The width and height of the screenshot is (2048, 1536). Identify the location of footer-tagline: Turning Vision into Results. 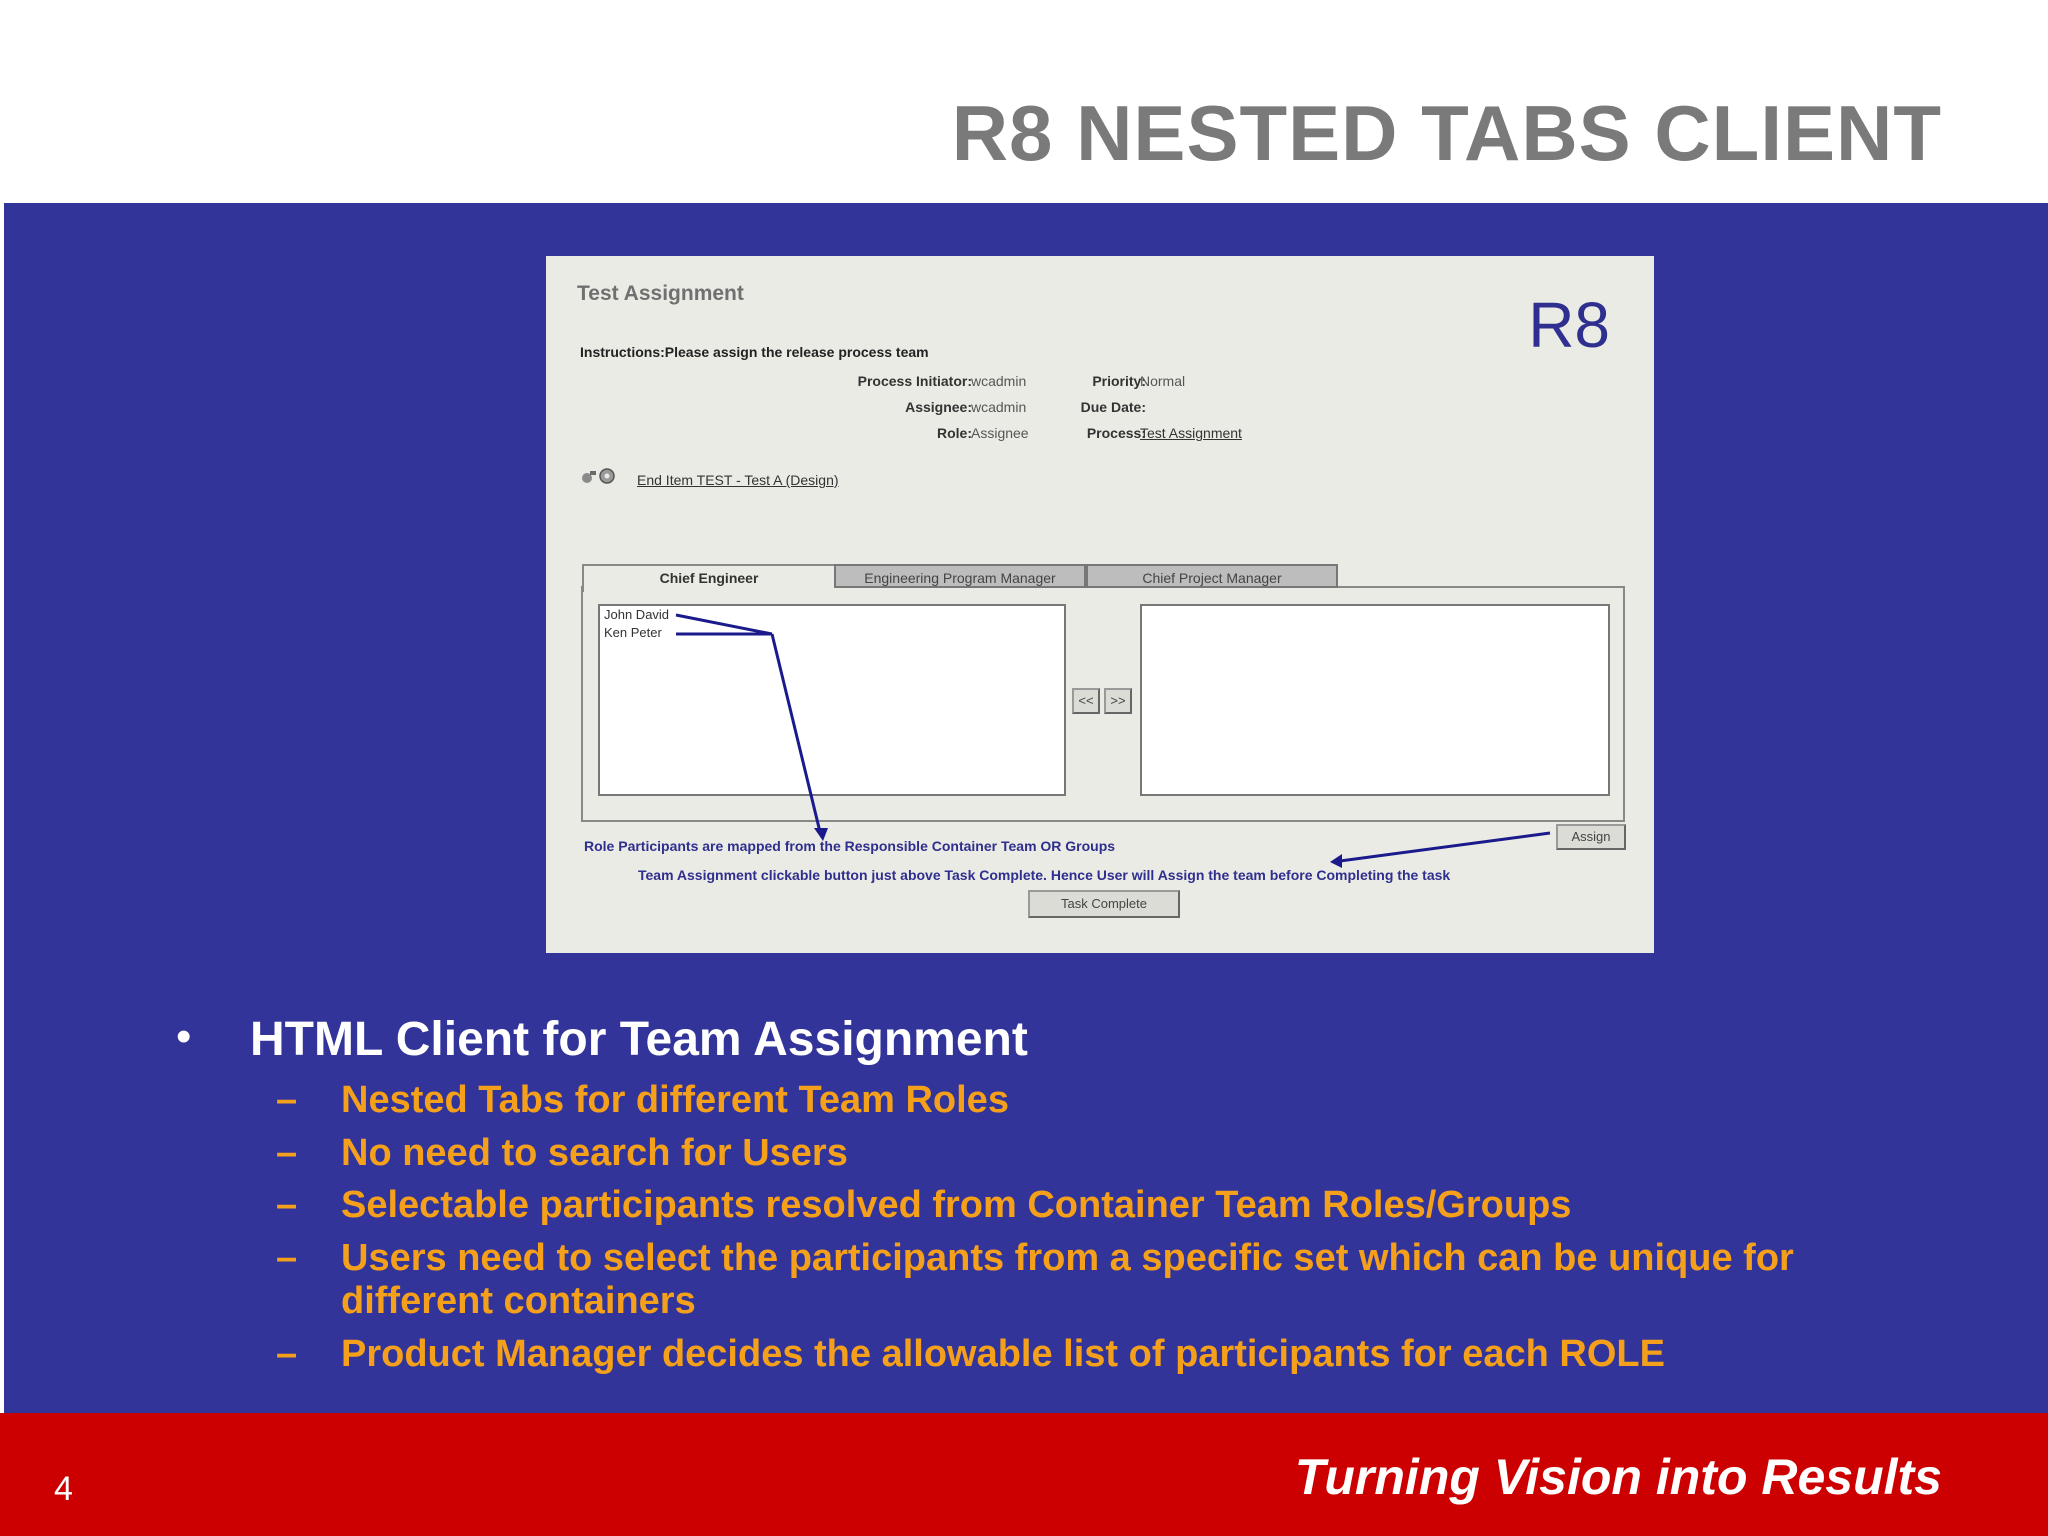
(1618, 1477).